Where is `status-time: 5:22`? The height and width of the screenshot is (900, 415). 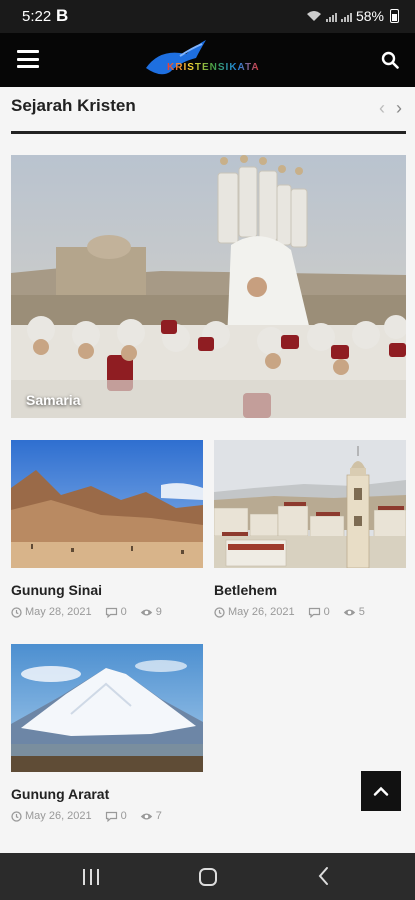 status-time: 5:22 is located at coordinates (37, 16).